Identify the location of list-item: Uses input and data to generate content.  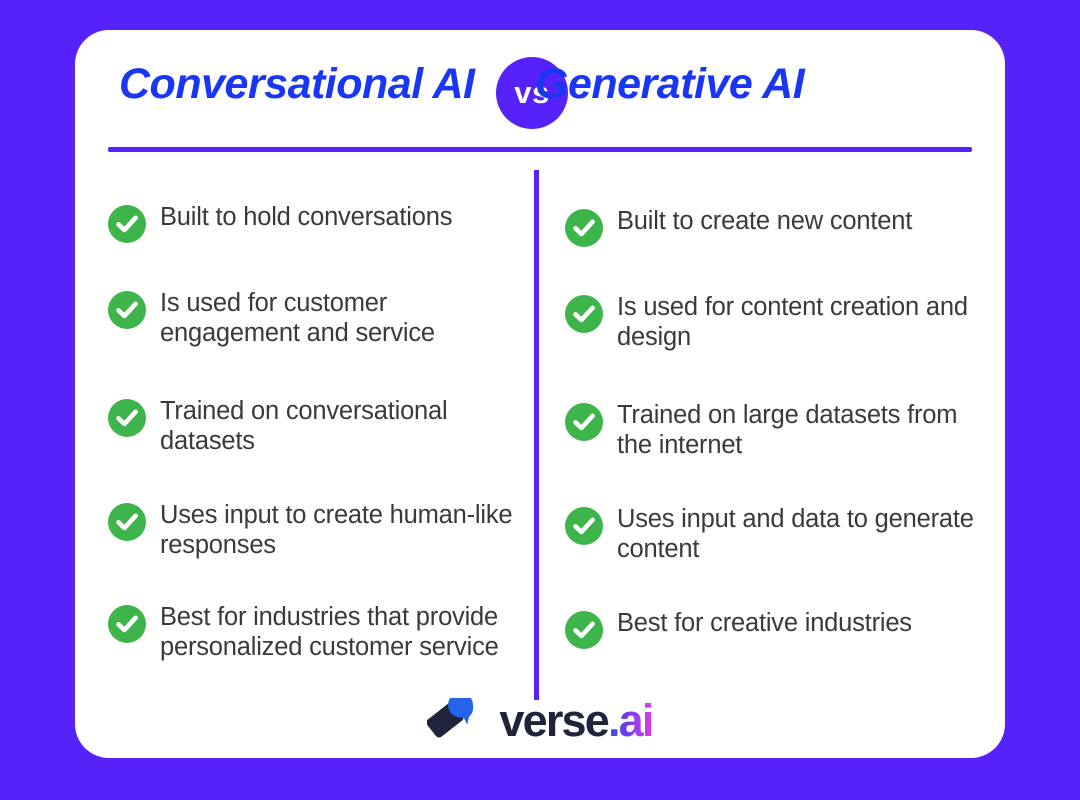
(770, 534).